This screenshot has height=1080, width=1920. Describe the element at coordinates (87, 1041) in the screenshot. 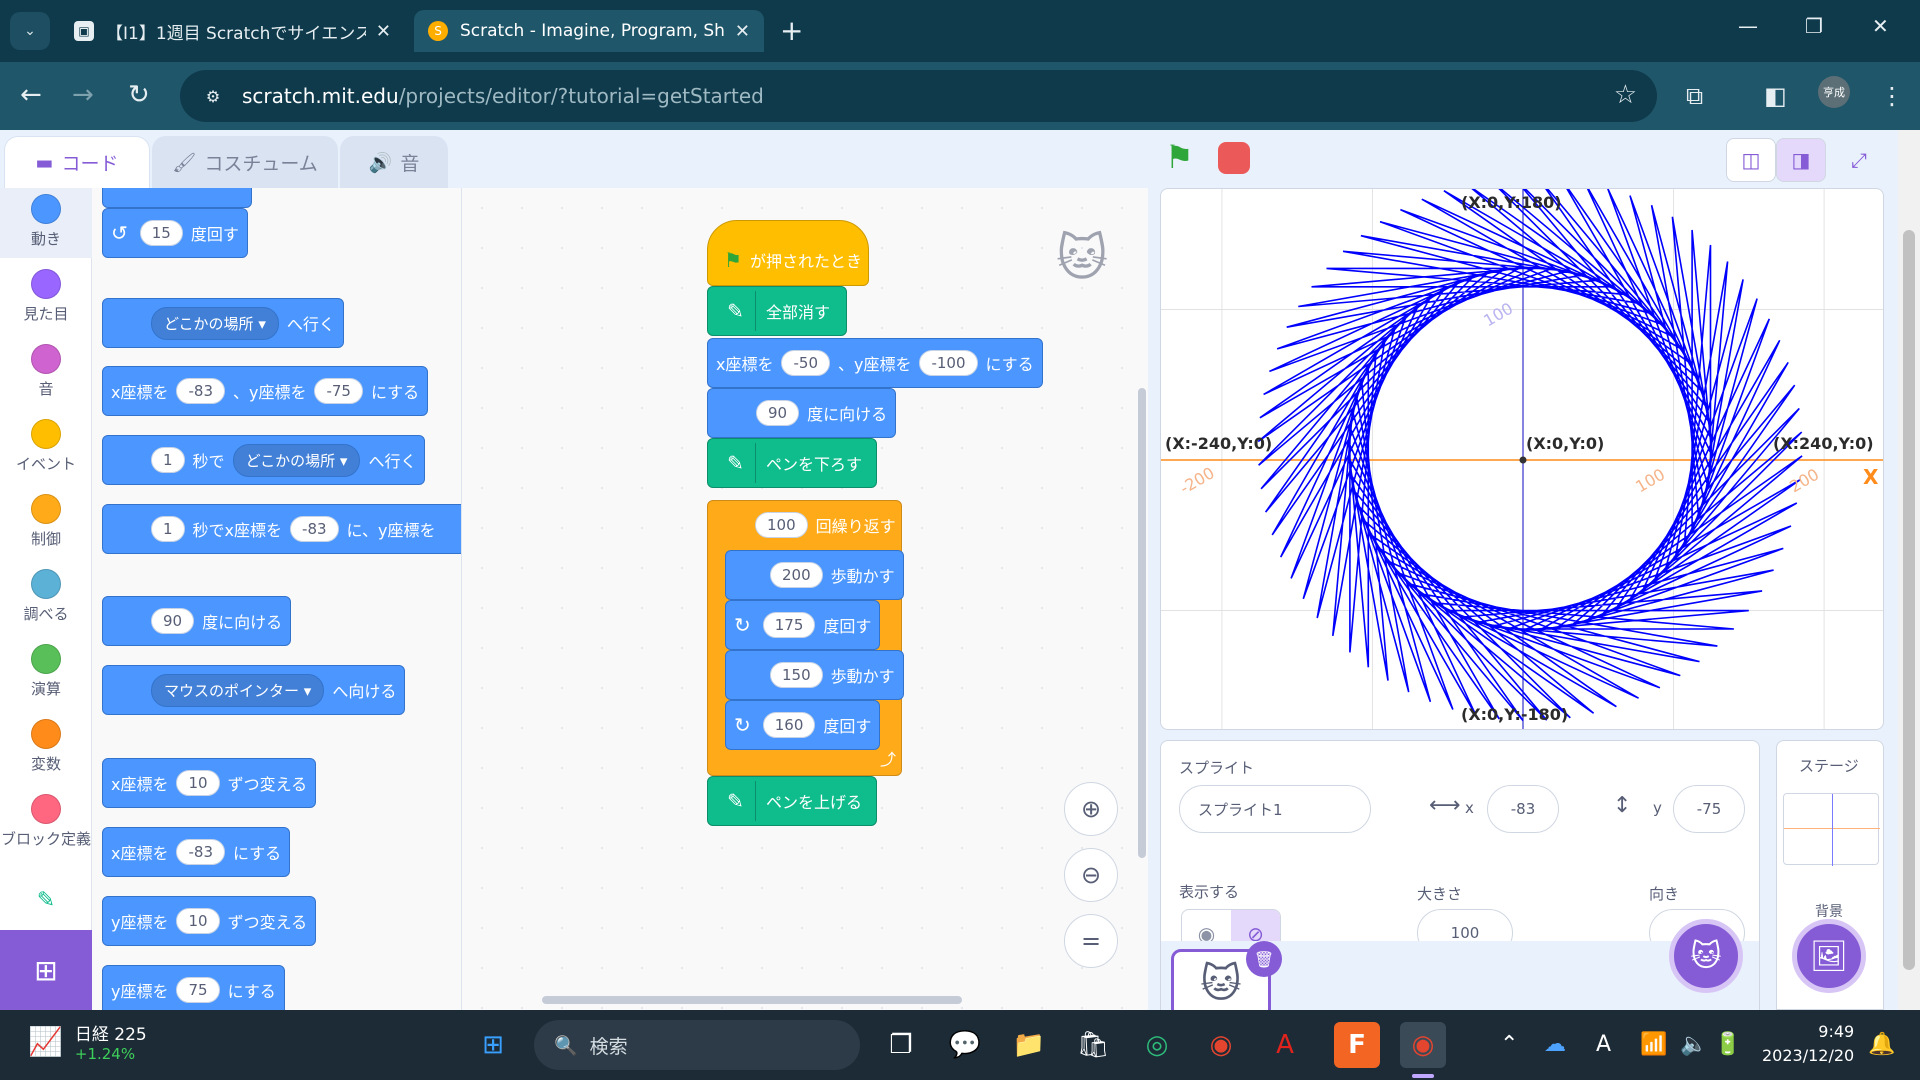

I see `stock-widget: 📈 日経 225 +1.24%` at that location.